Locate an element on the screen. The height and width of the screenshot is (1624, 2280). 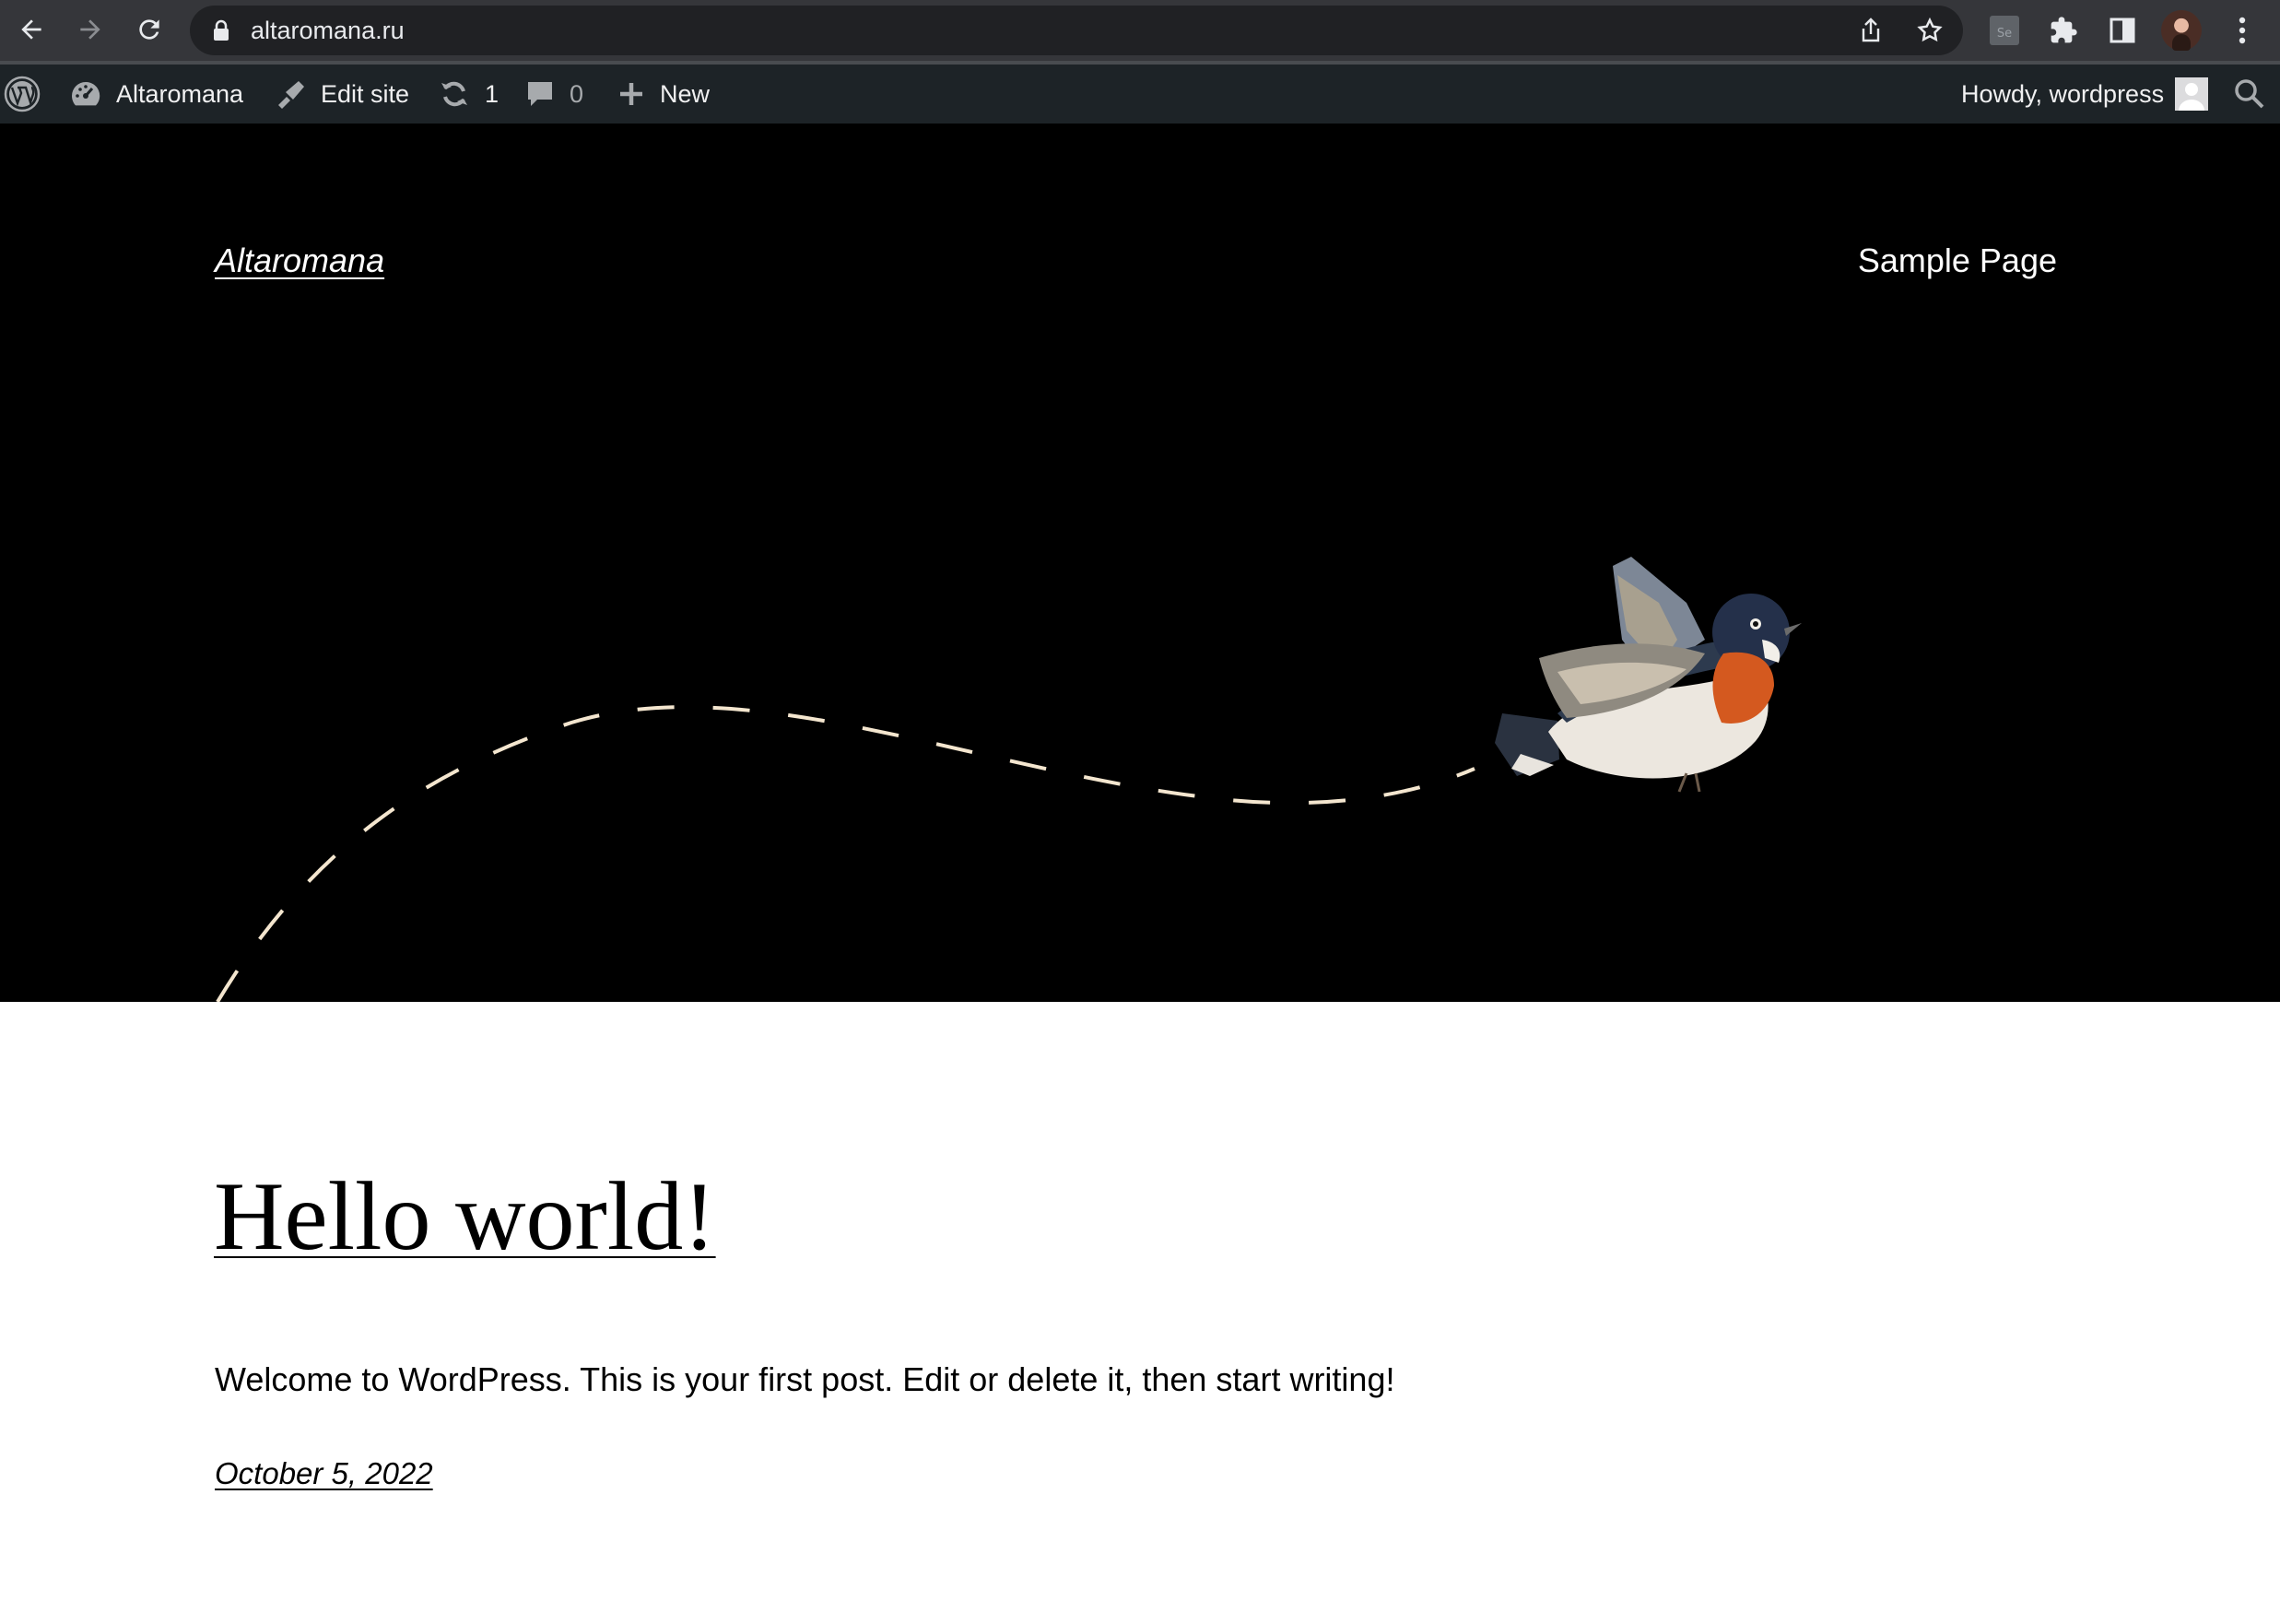
site-name-label: Altaromana is located at coordinates (180, 93).